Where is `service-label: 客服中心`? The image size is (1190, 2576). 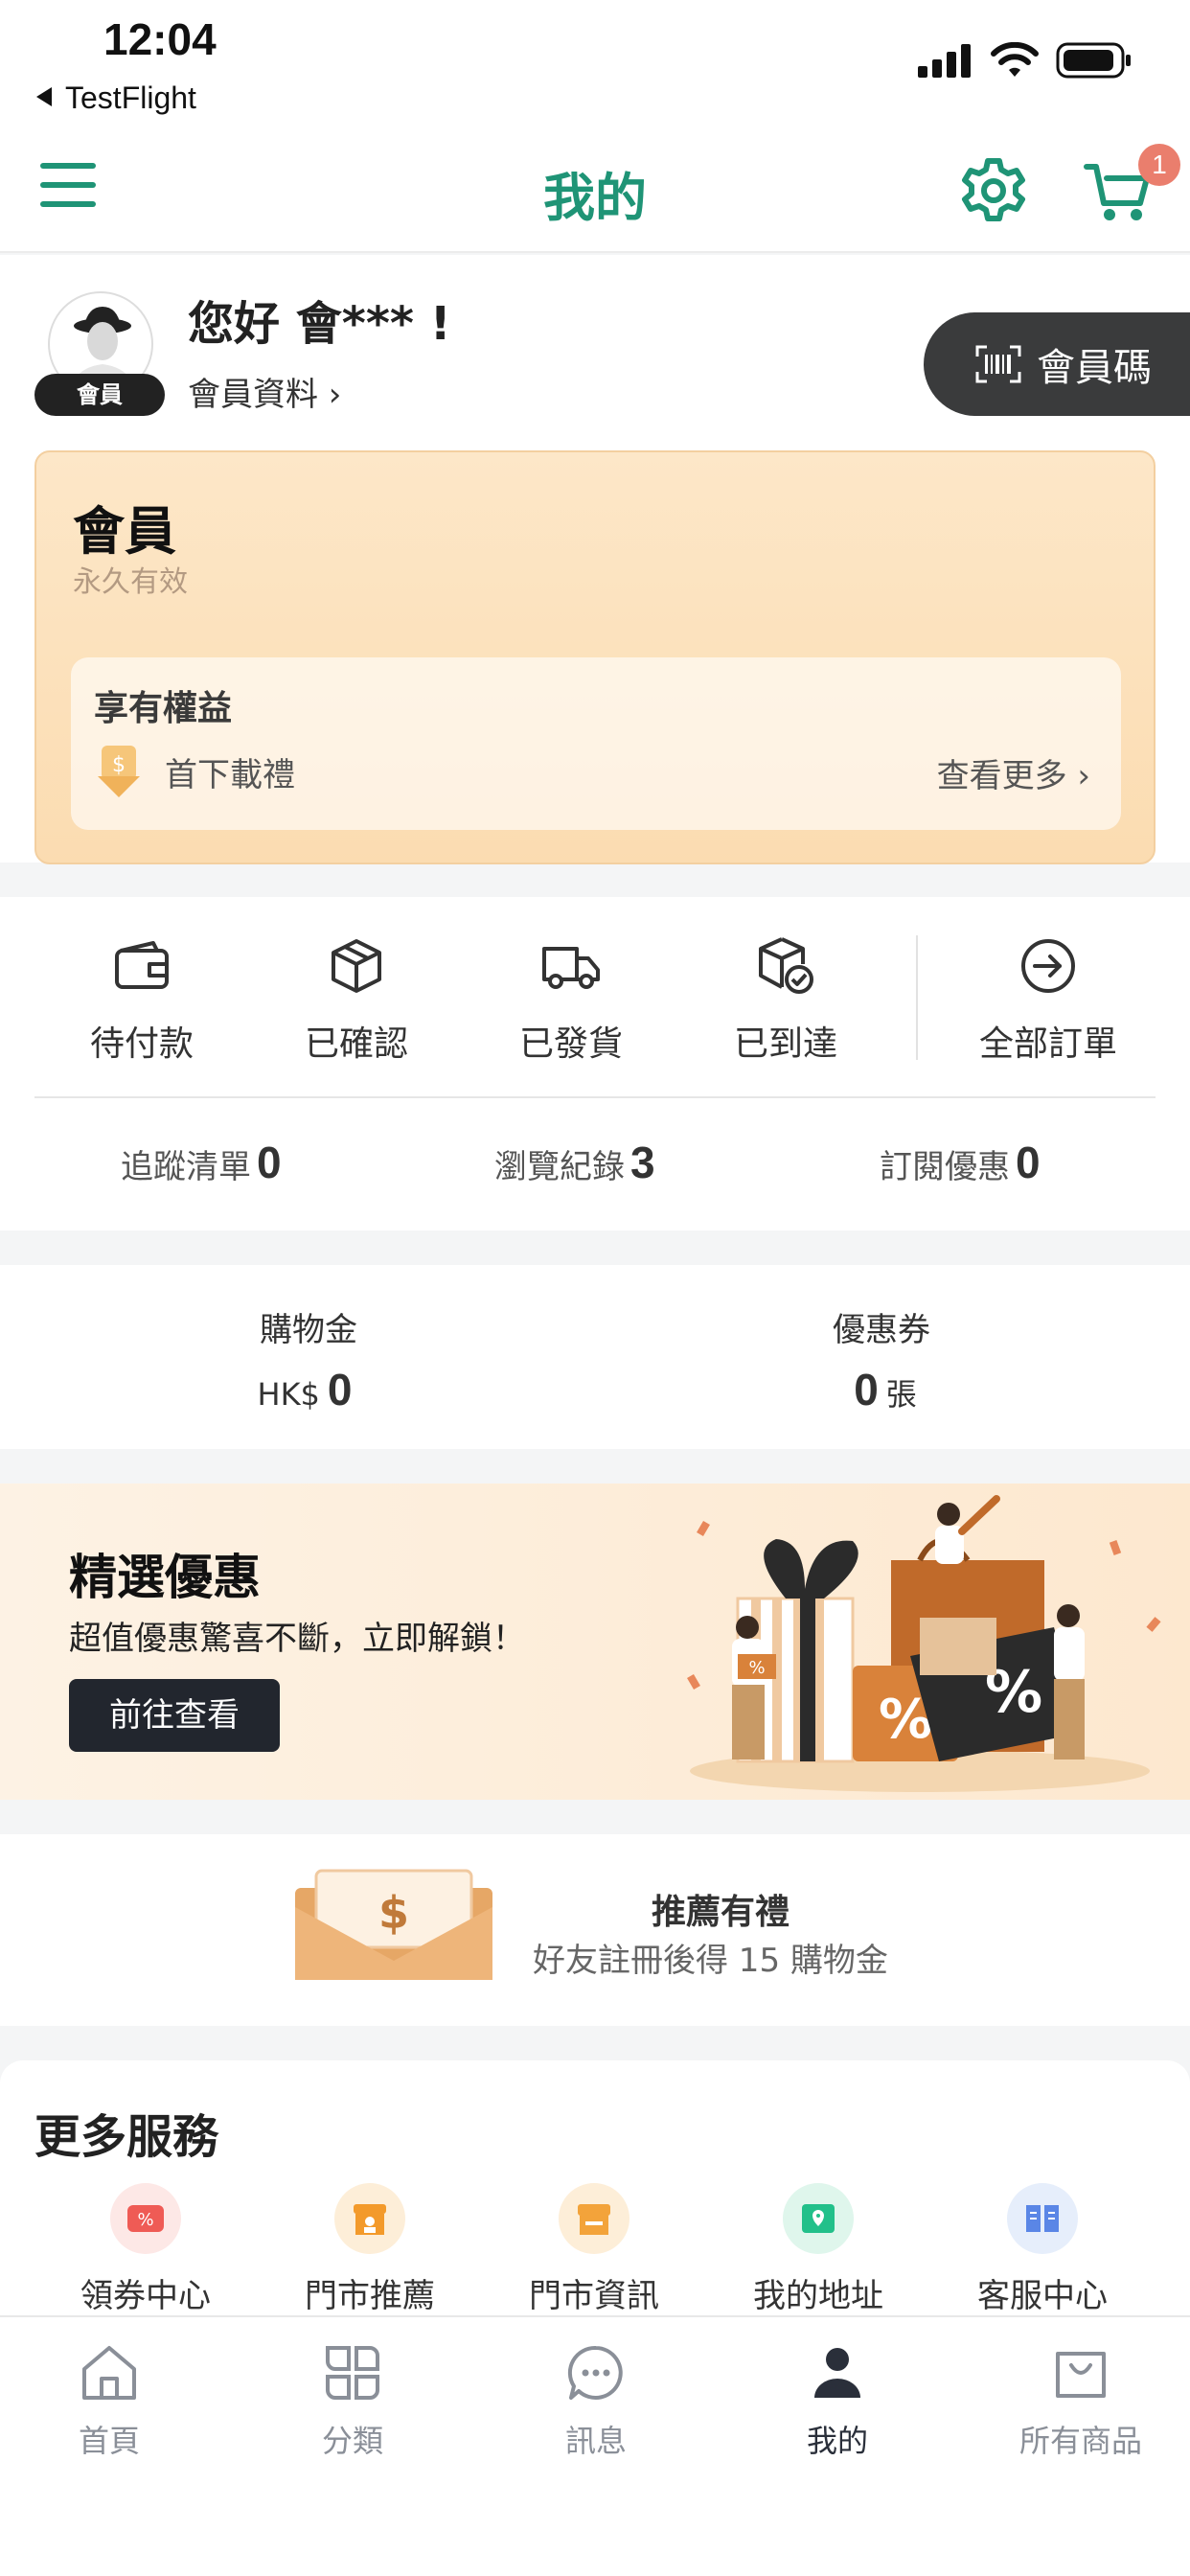
service-label: 客服中心 is located at coordinates (1042, 2296).